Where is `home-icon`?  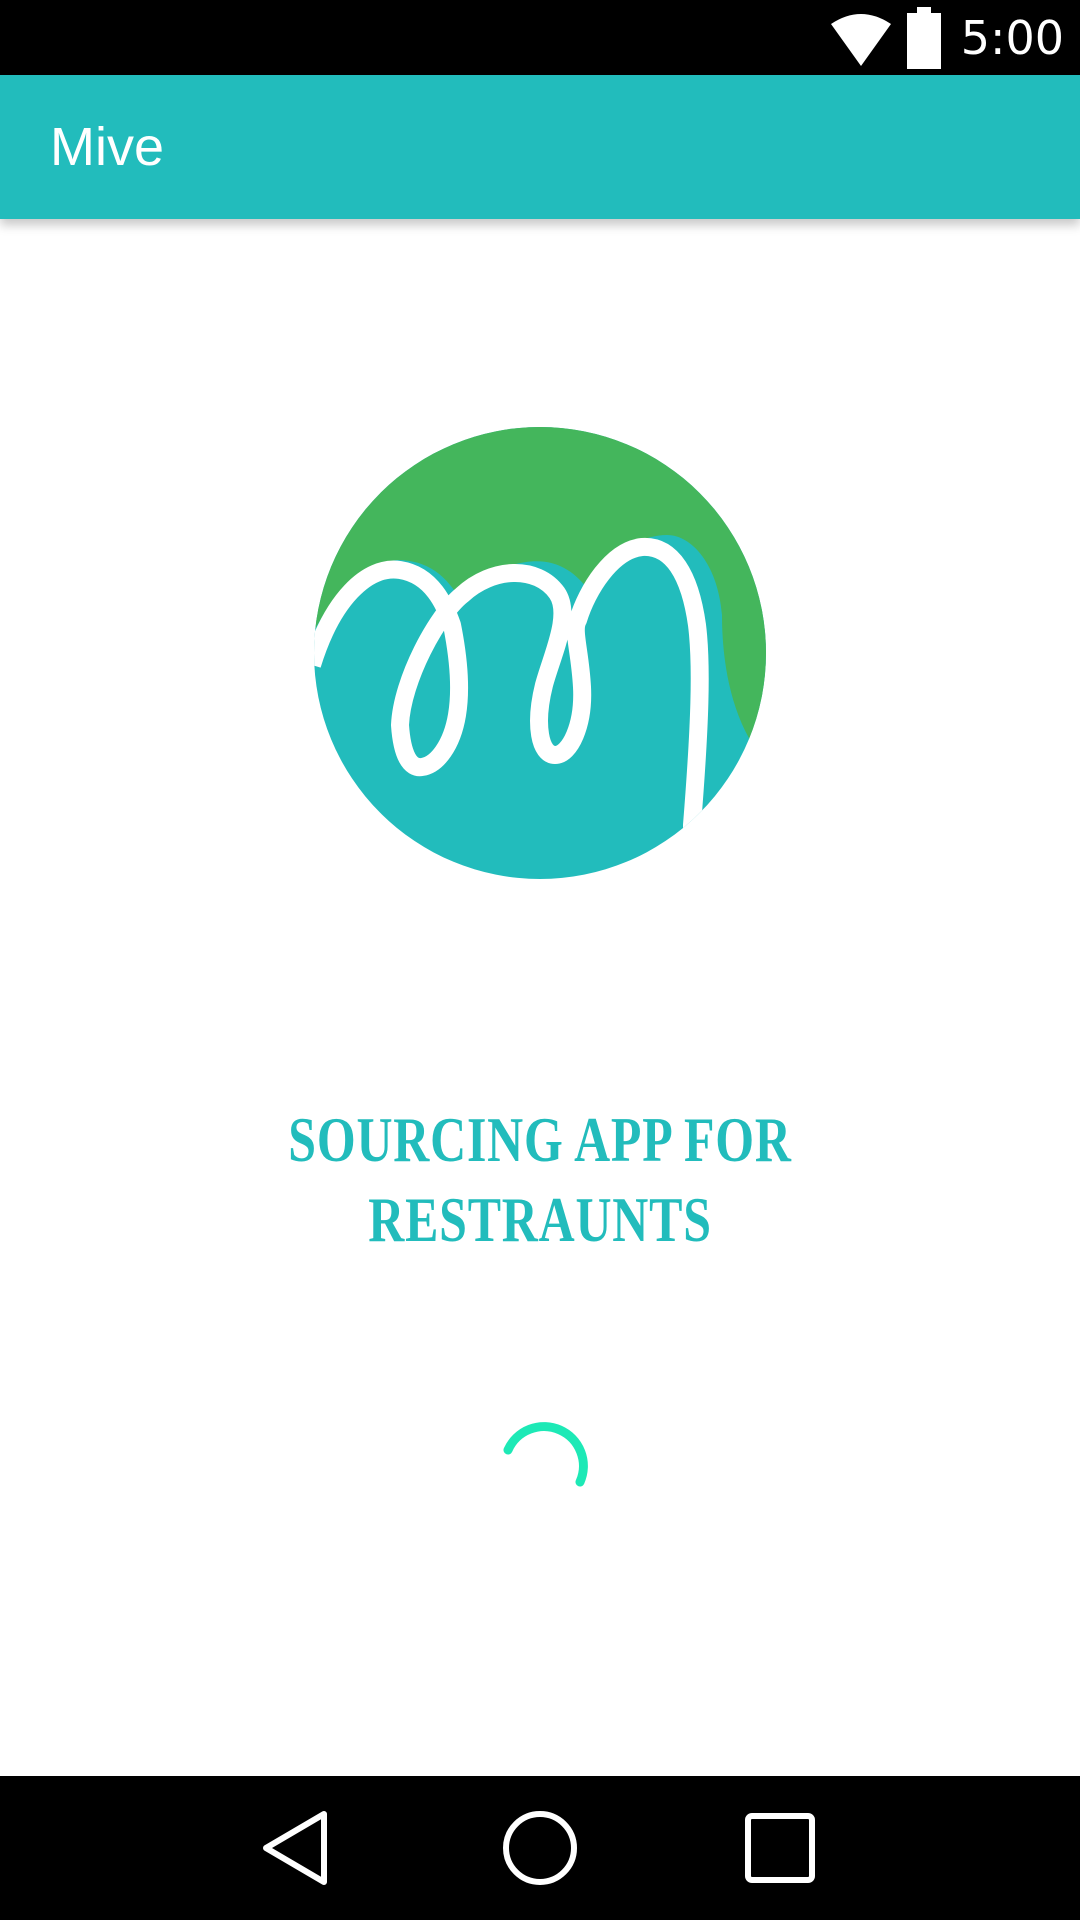
home-icon is located at coordinates (540, 1848).